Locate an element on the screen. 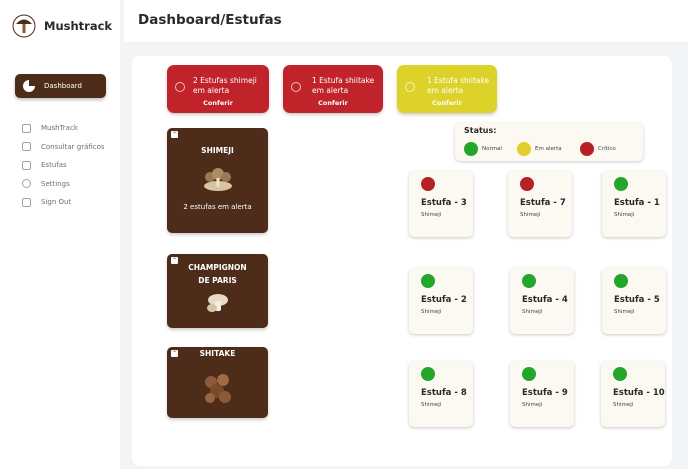  estufa-card-3: Estufa - 3 Shimeji is located at coordinates (441, 204).